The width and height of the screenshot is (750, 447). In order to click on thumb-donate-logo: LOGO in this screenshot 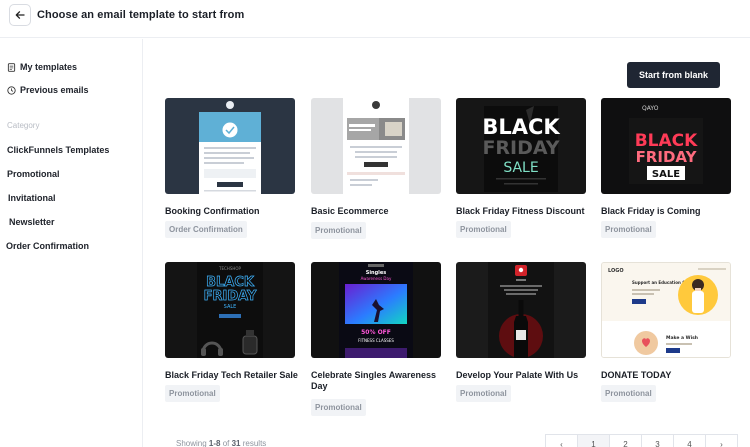, I will do `click(616, 271)`.